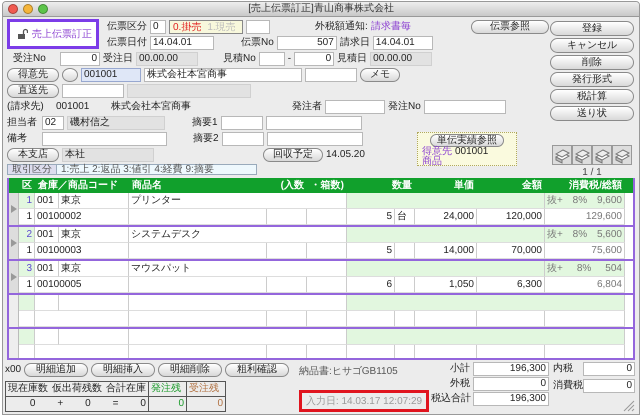 The height and width of the screenshot is (416, 640). Describe the element at coordinates (349, 371) in the screenshot. I see `delivery-note: 納品書:ヒサゴGB1105` at that location.